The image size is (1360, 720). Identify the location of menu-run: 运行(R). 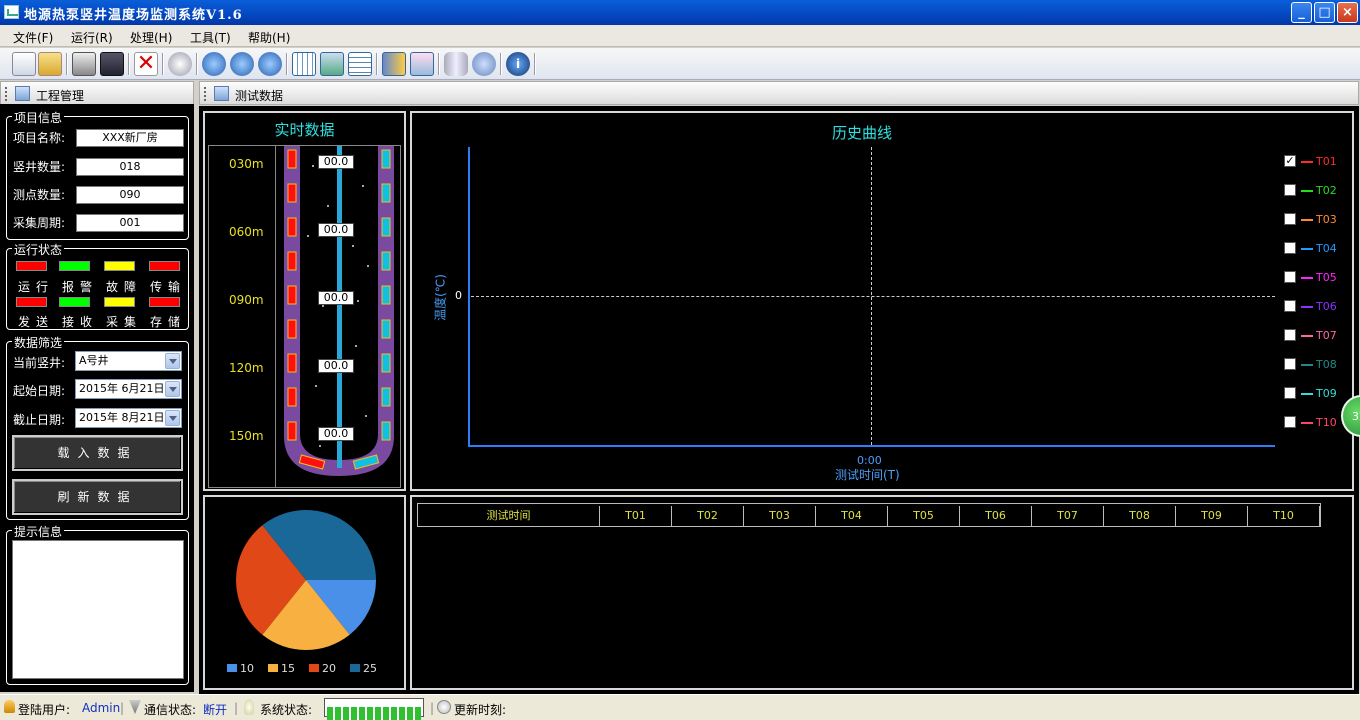
(92, 37).